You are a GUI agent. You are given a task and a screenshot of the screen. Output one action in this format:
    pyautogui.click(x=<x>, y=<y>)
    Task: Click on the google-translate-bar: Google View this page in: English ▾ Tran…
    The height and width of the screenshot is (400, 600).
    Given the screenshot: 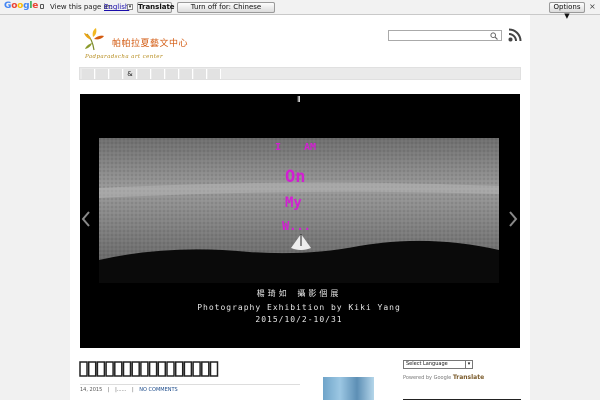 What is the action you would take?
    pyautogui.click(x=300, y=10)
    